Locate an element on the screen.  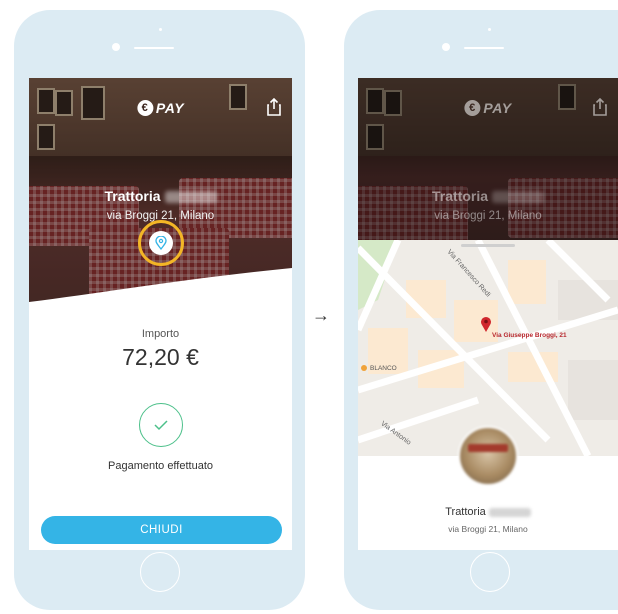
location-highlight-ring is located at coordinates (160, 243).